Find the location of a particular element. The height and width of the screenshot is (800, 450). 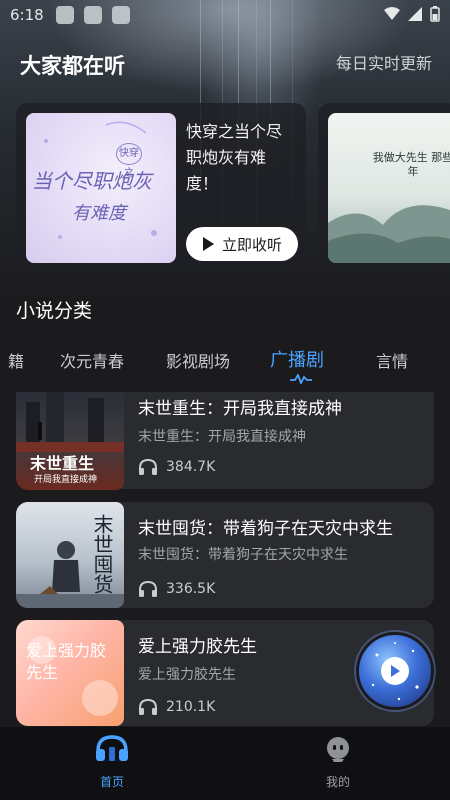

player-play-button is located at coordinates (395, 671).